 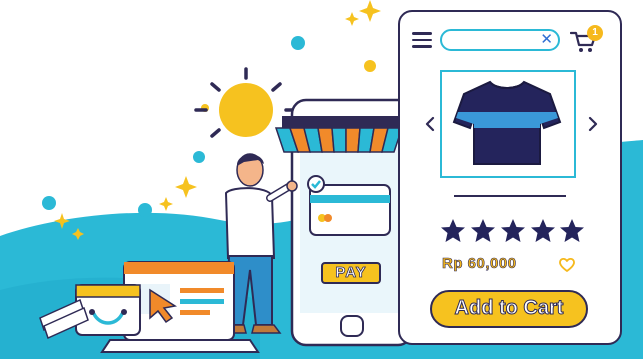 I want to click on close-icon: ✕, so click(x=546, y=39).